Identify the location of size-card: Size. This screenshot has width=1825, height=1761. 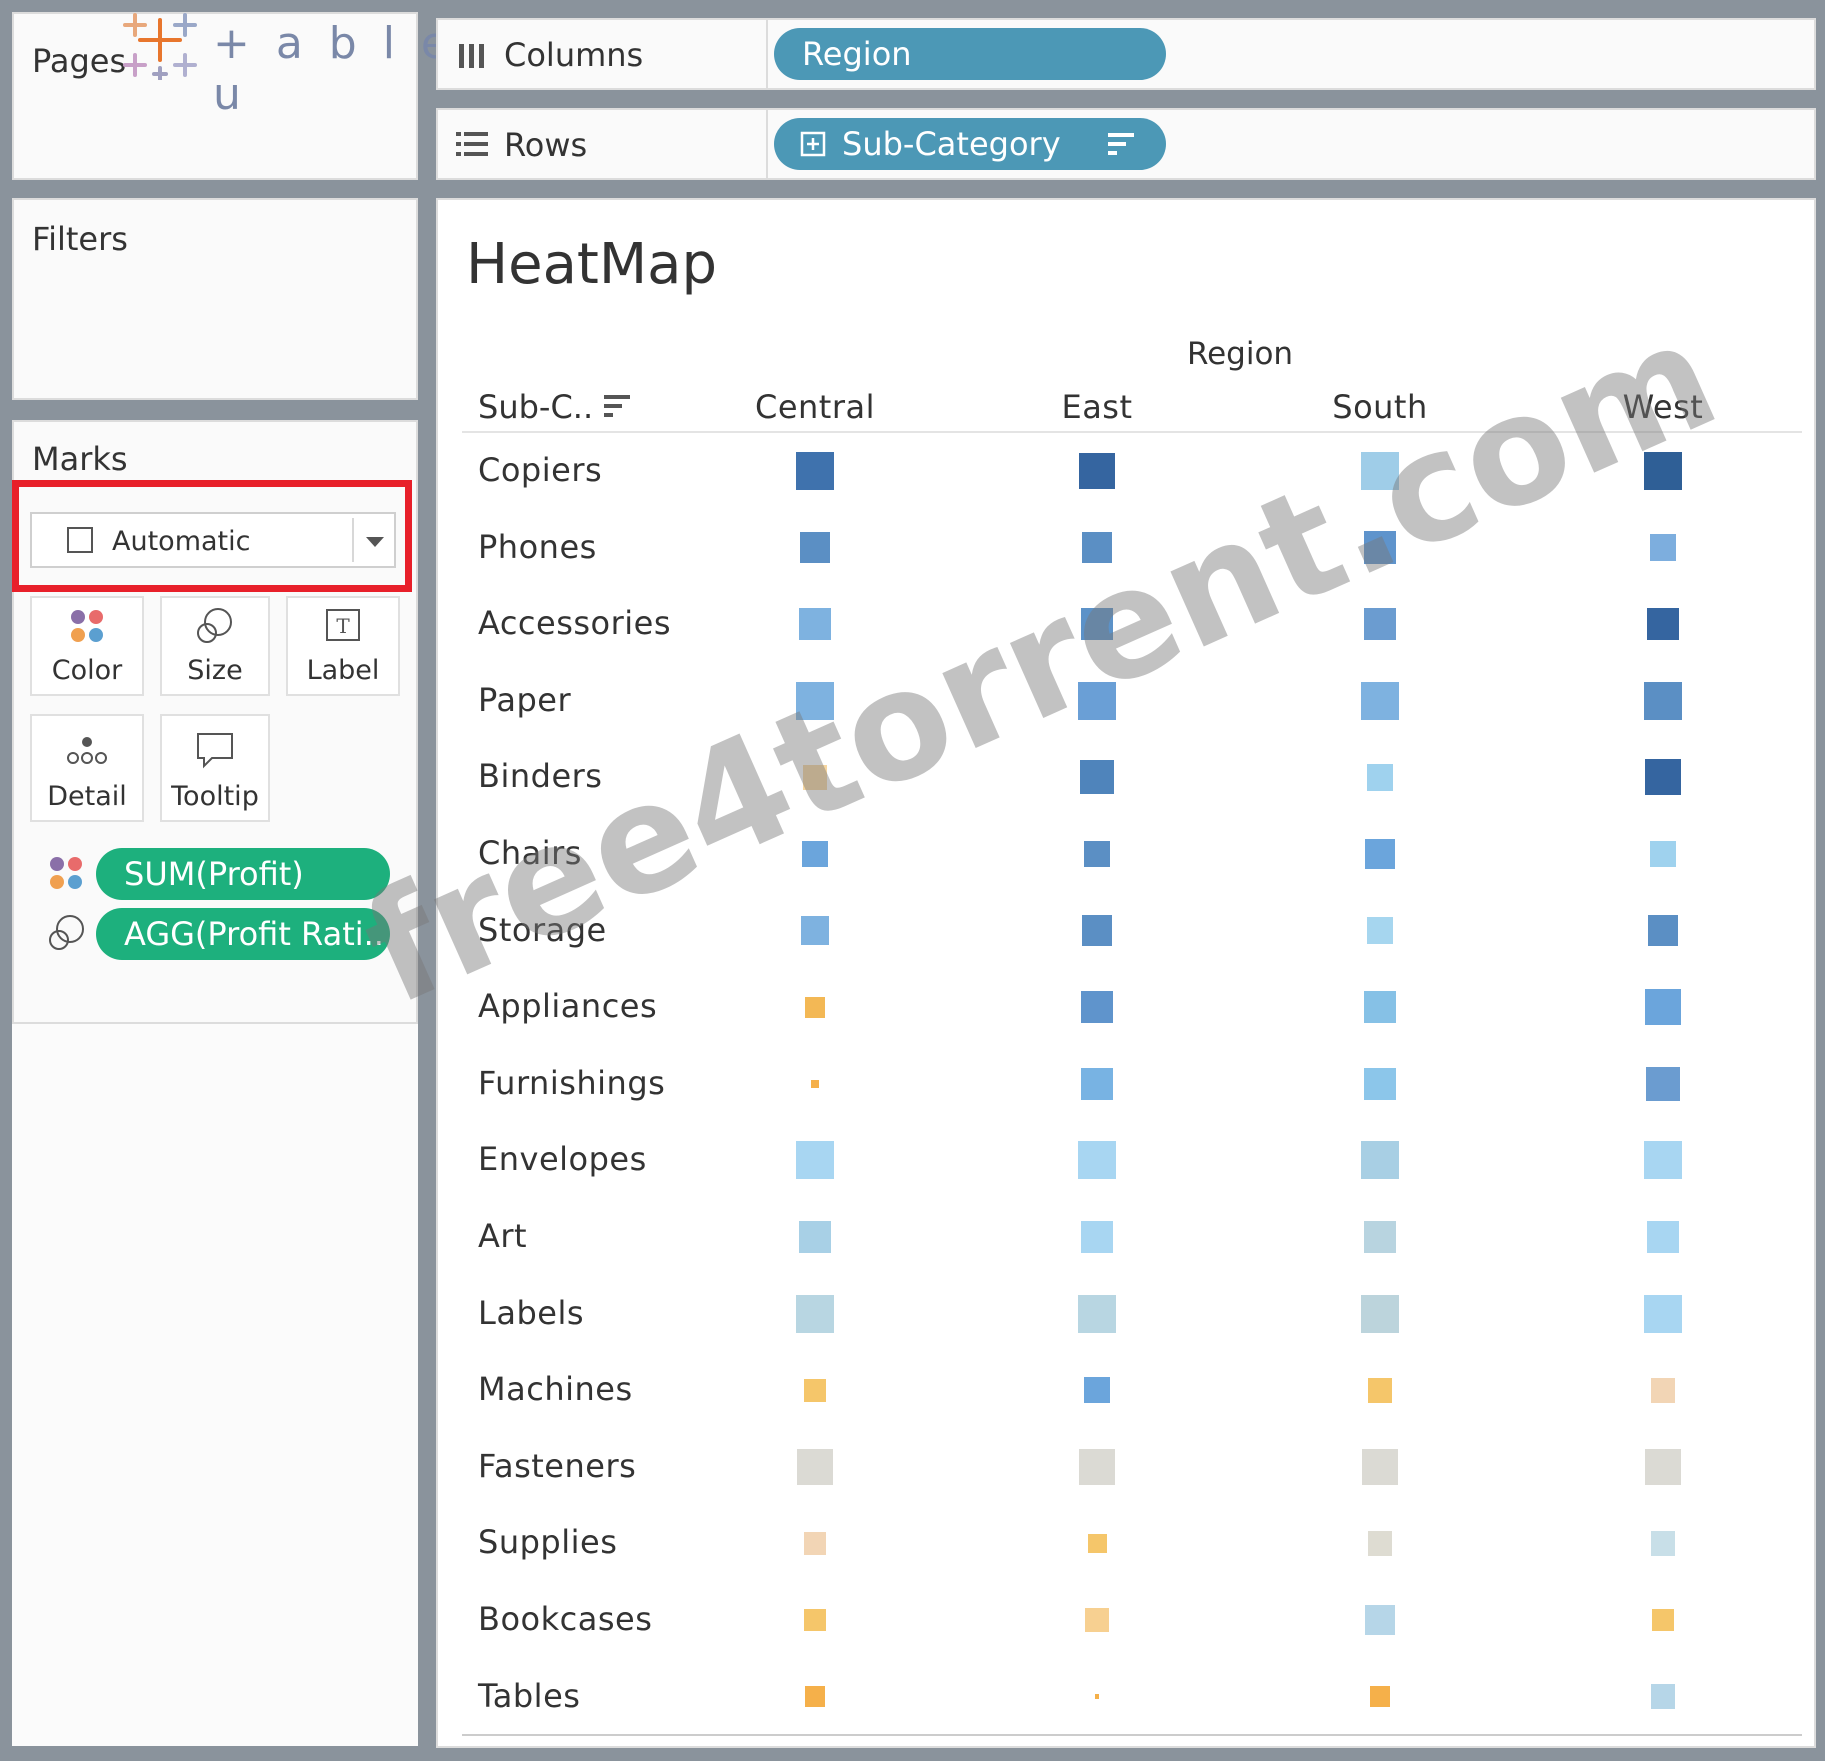
(215, 646).